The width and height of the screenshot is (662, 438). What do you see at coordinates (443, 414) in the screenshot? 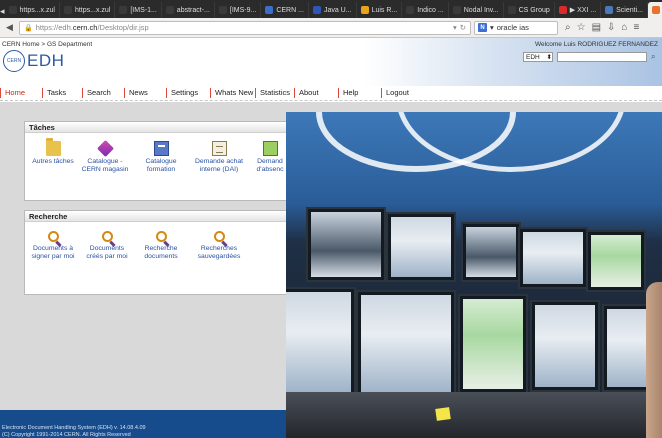
I see `sticky-note` at bounding box center [443, 414].